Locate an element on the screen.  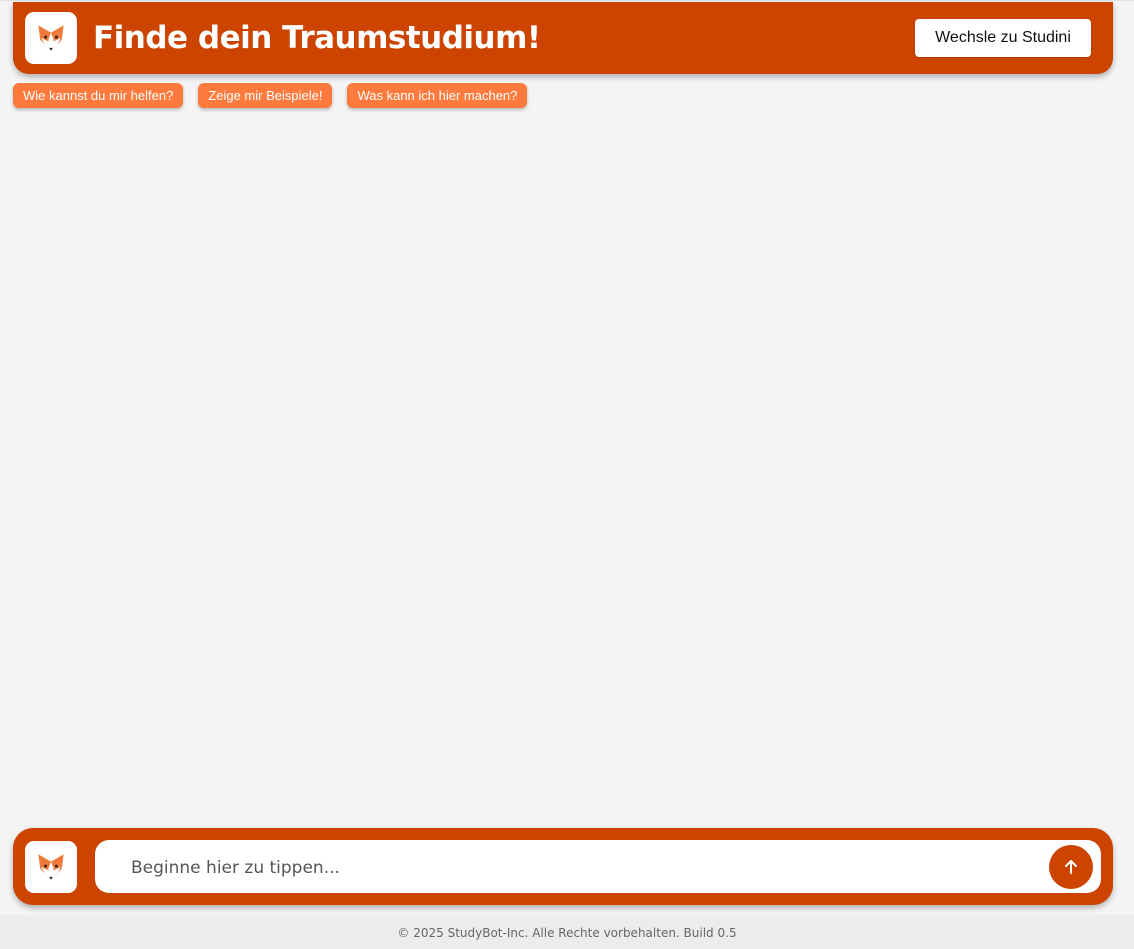
suggestion-chip-help: Wie kannst du mir helfen? is located at coordinates (98, 95).